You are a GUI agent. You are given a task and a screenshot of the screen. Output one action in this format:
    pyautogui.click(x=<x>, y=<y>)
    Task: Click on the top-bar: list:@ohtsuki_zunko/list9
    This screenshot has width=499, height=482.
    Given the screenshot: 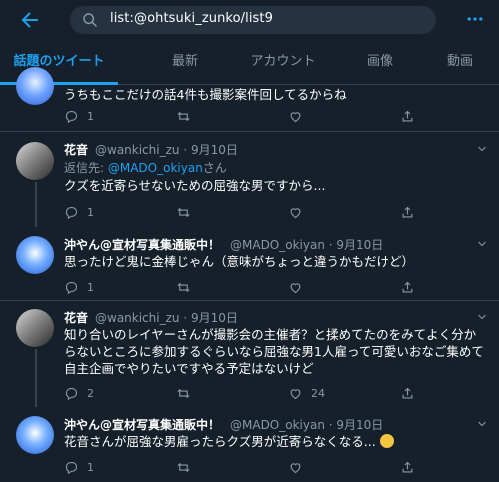 What is the action you would take?
    pyautogui.click(x=249, y=20)
    